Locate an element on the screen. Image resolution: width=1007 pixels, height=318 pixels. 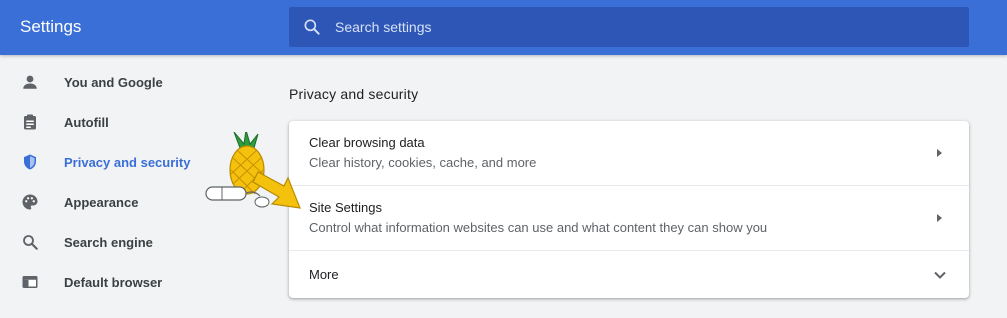
sidebar-item-label: Default browser is located at coordinates (113, 282).